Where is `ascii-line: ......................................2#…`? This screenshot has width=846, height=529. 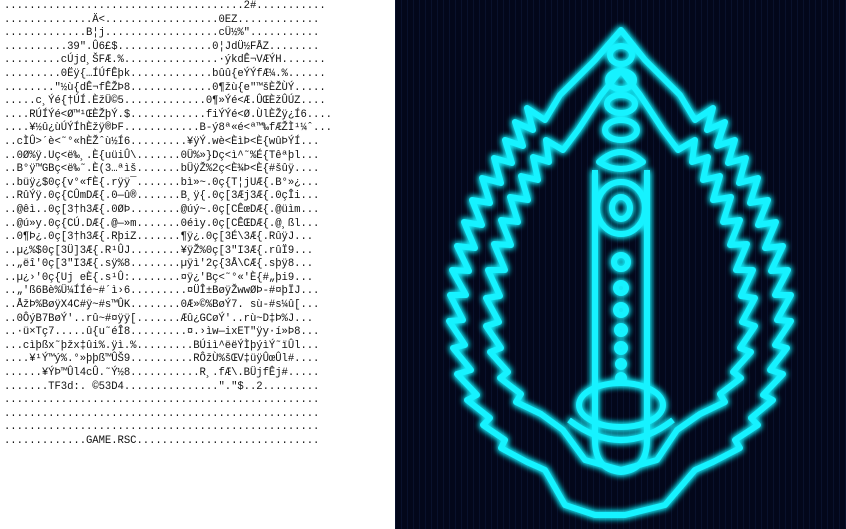 ascii-line: ......................................2#… is located at coordinates (165, 6).